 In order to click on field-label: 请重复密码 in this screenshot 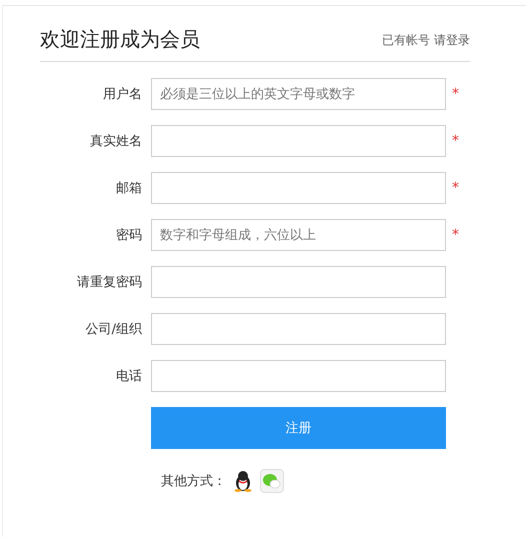, I will do `click(109, 282)`.